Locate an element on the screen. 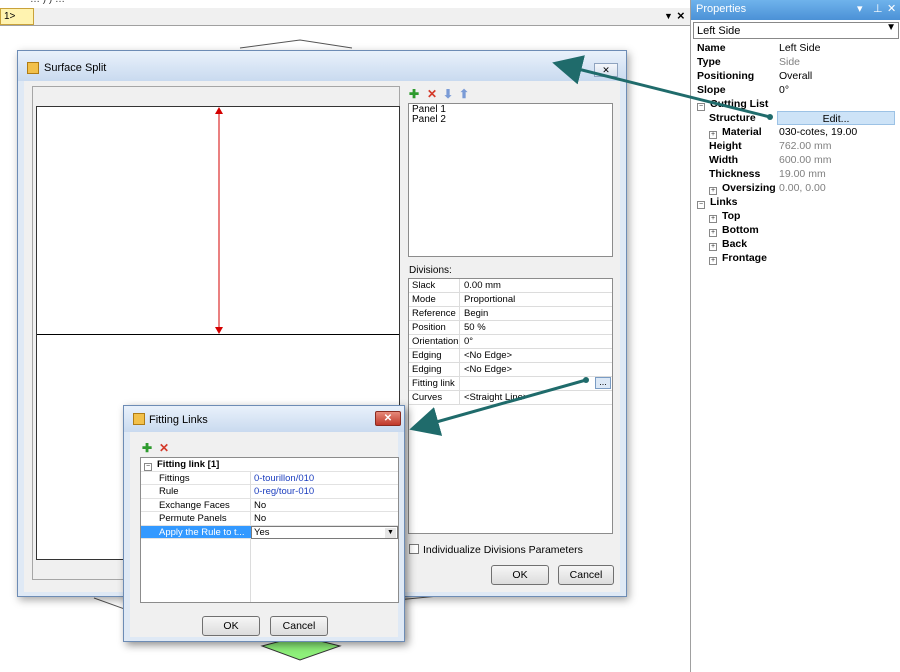  property-row: + Frontage is located at coordinates (795, 258).